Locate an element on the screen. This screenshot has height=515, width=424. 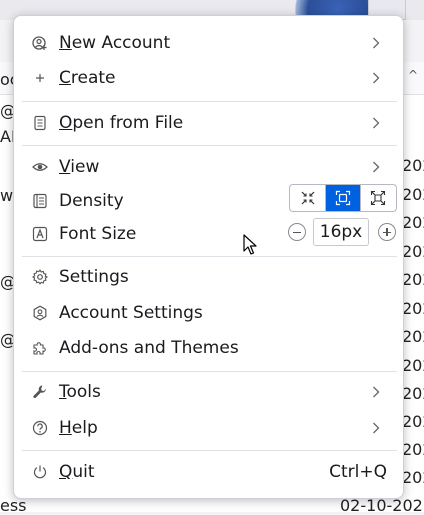
menu-item-label: Tools is located at coordinates (80, 392).